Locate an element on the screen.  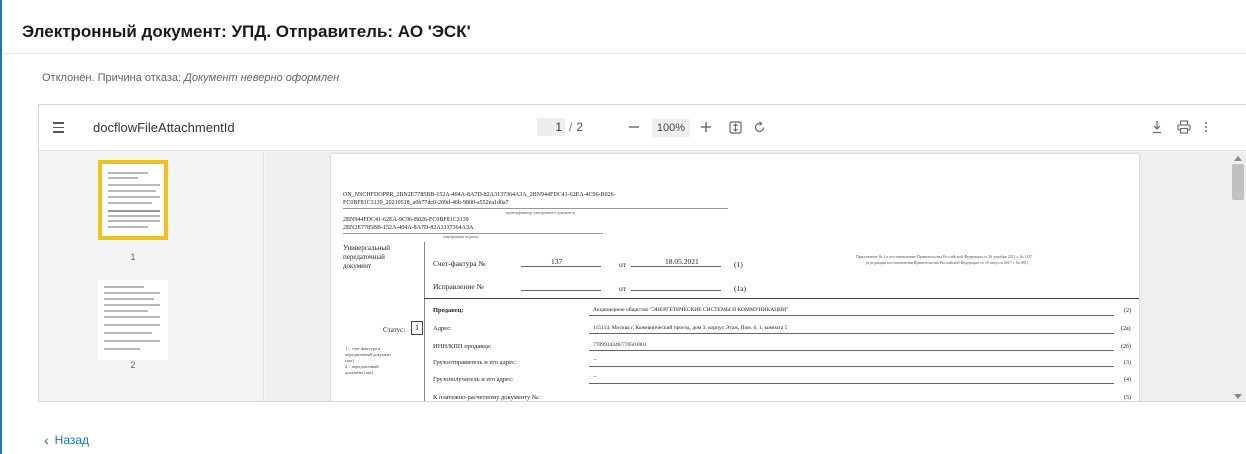
print-icon is located at coordinates (1184, 127).